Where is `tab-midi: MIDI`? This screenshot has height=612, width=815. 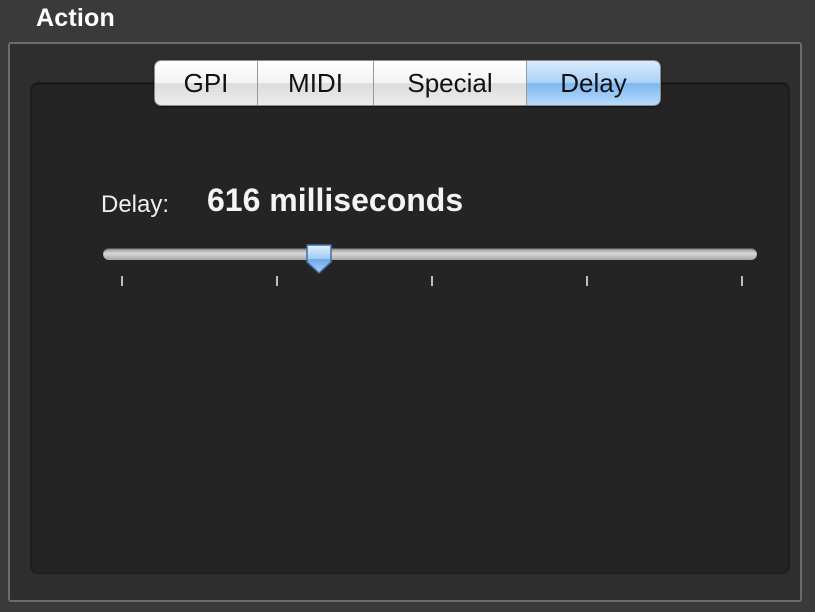
tab-midi: MIDI is located at coordinates (316, 83).